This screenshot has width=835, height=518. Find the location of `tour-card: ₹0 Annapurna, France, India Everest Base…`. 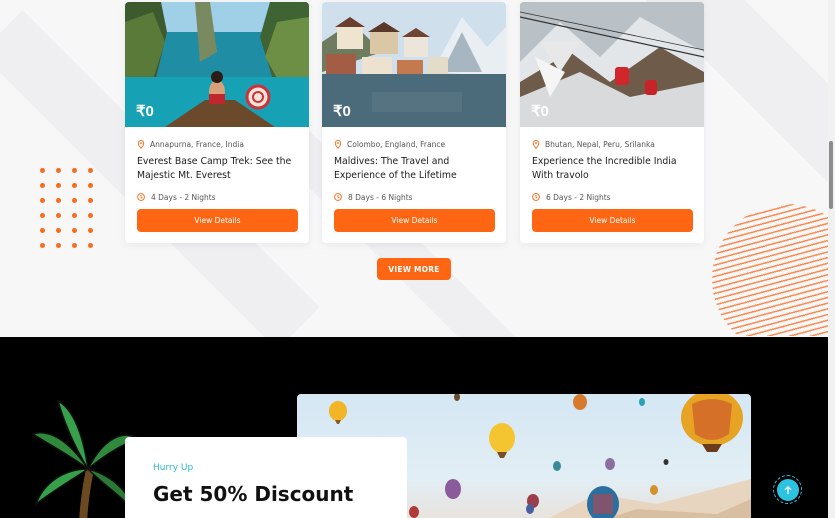

tour-card: ₹0 Annapurna, France, India Everest Base… is located at coordinates (217, 122).